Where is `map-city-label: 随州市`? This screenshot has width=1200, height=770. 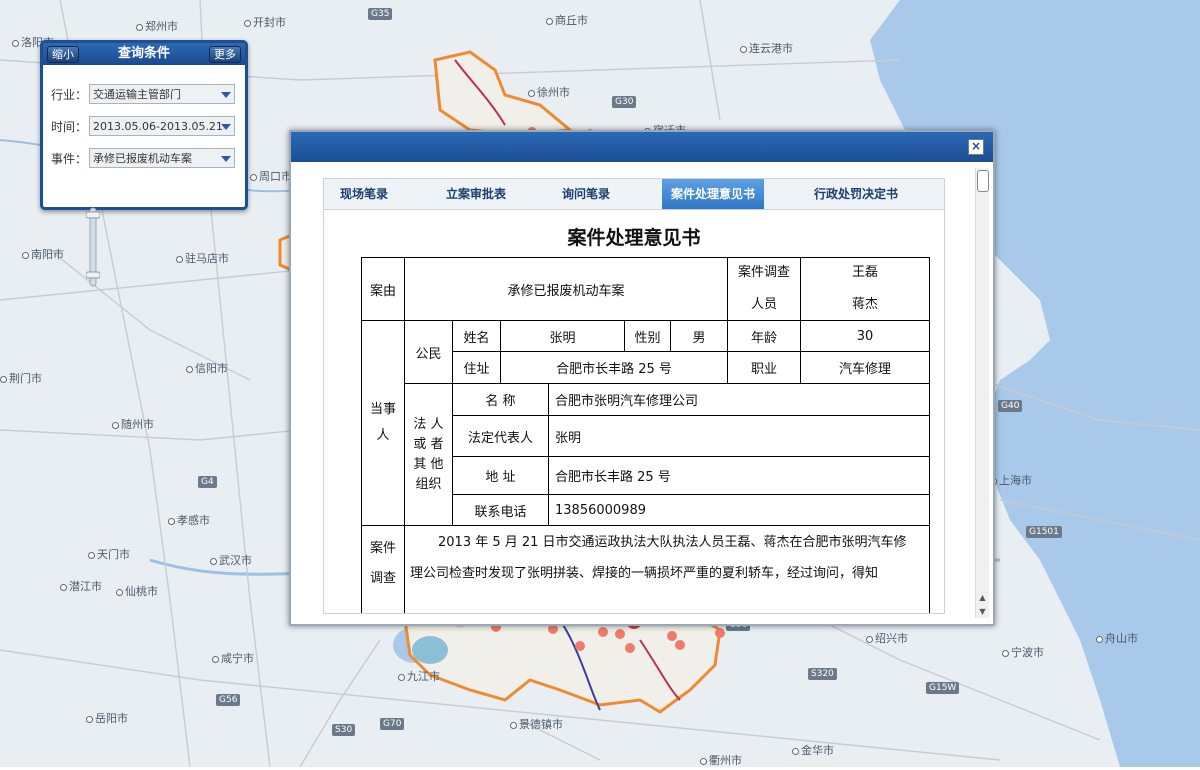 map-city-label: 随州市 is located at coordinates (133, 424).